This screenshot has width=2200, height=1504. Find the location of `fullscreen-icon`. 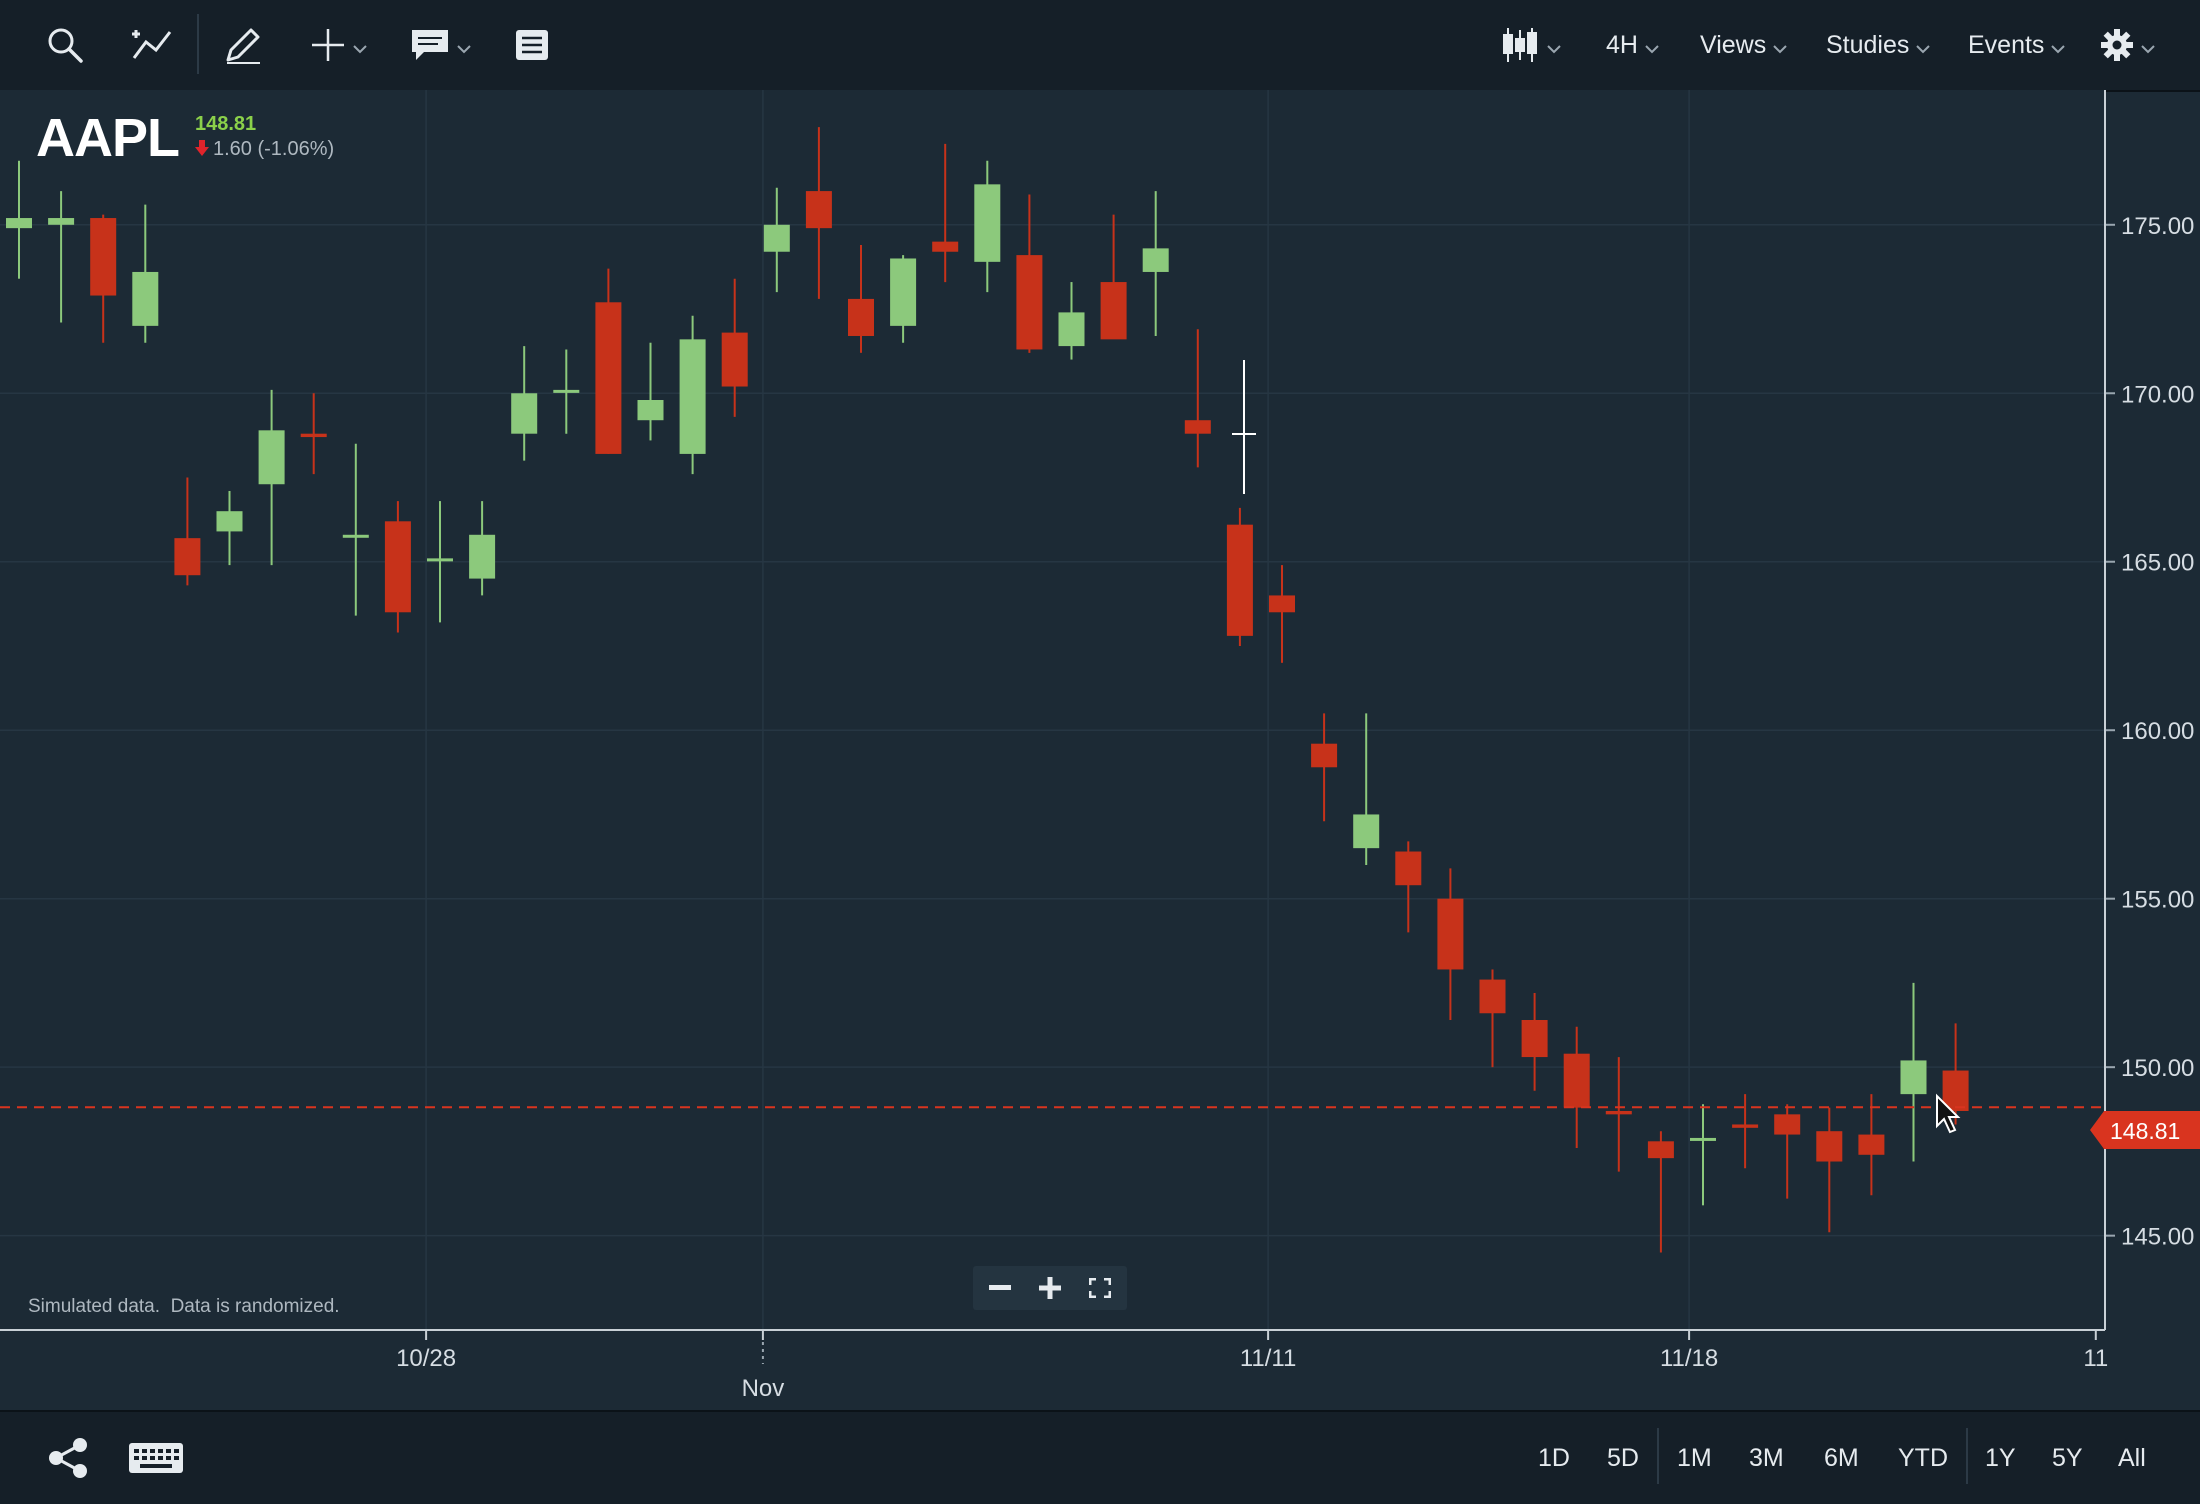

fullscreen-icon is located at coordinates (1100, 1288).